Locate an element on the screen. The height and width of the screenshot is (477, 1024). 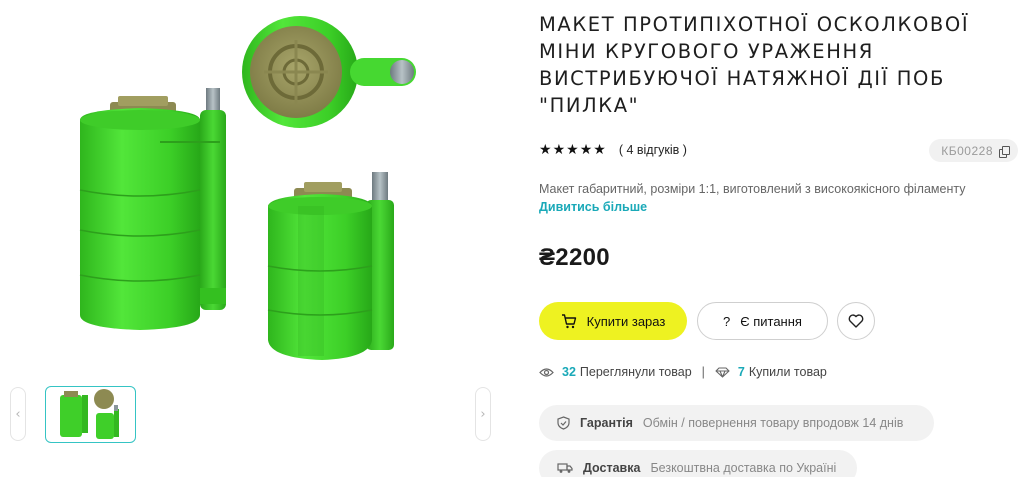
eye-icon is located at coordinates (546, 372).